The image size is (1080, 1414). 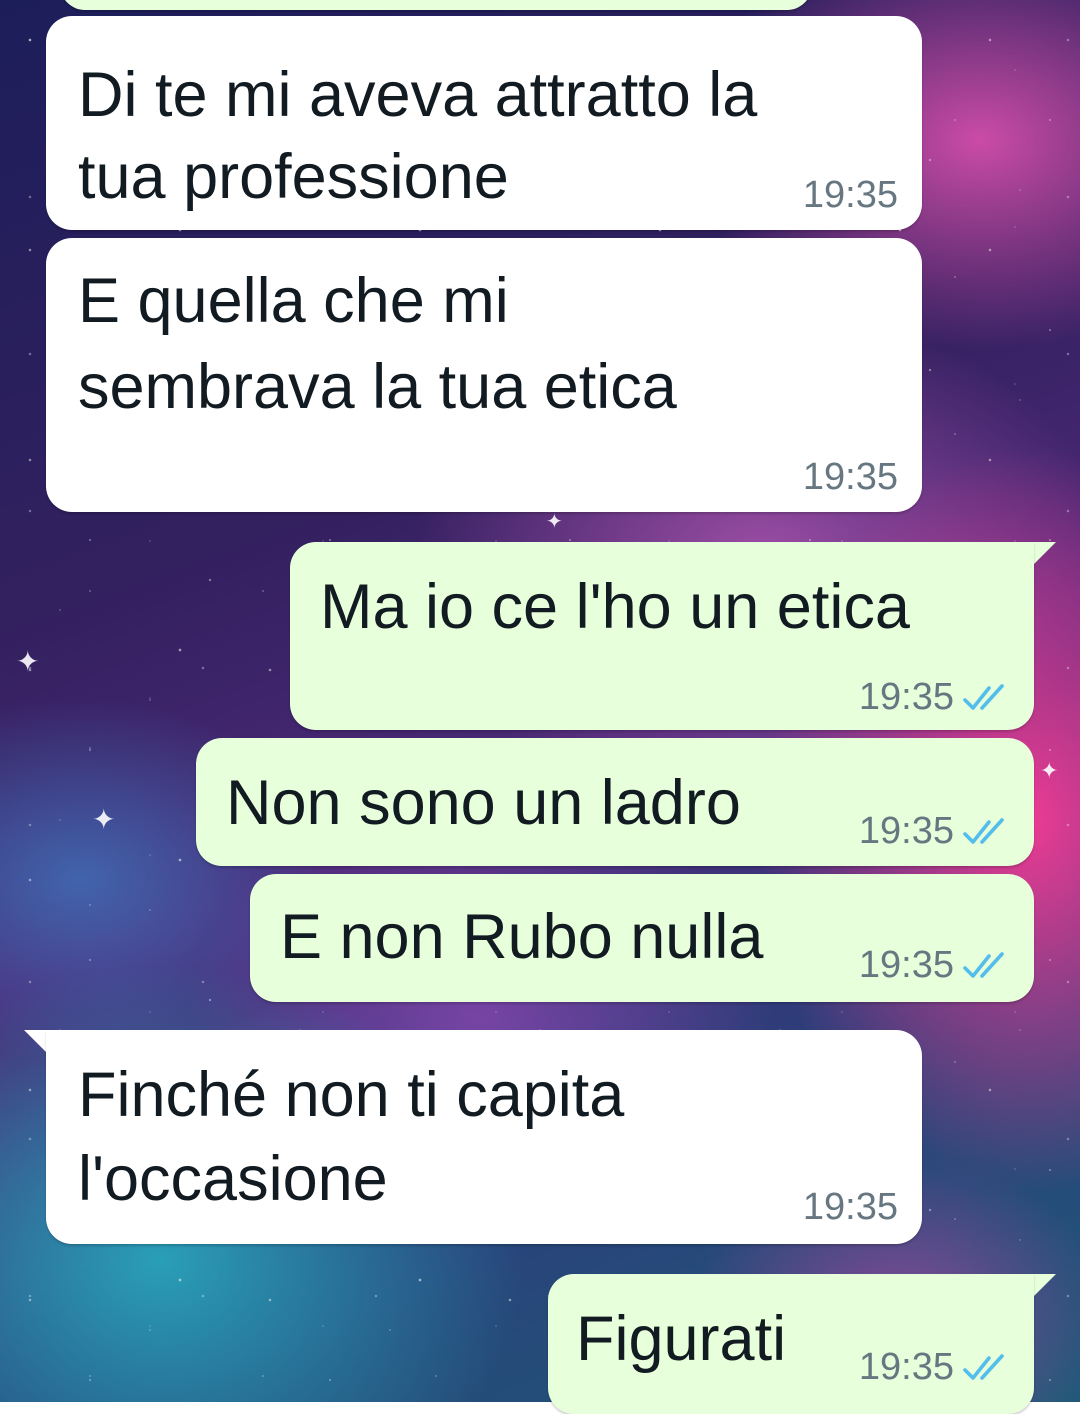 I want to click on message-bubble-outgoing: Figurati 19:35, so click(x=791, y=1344).